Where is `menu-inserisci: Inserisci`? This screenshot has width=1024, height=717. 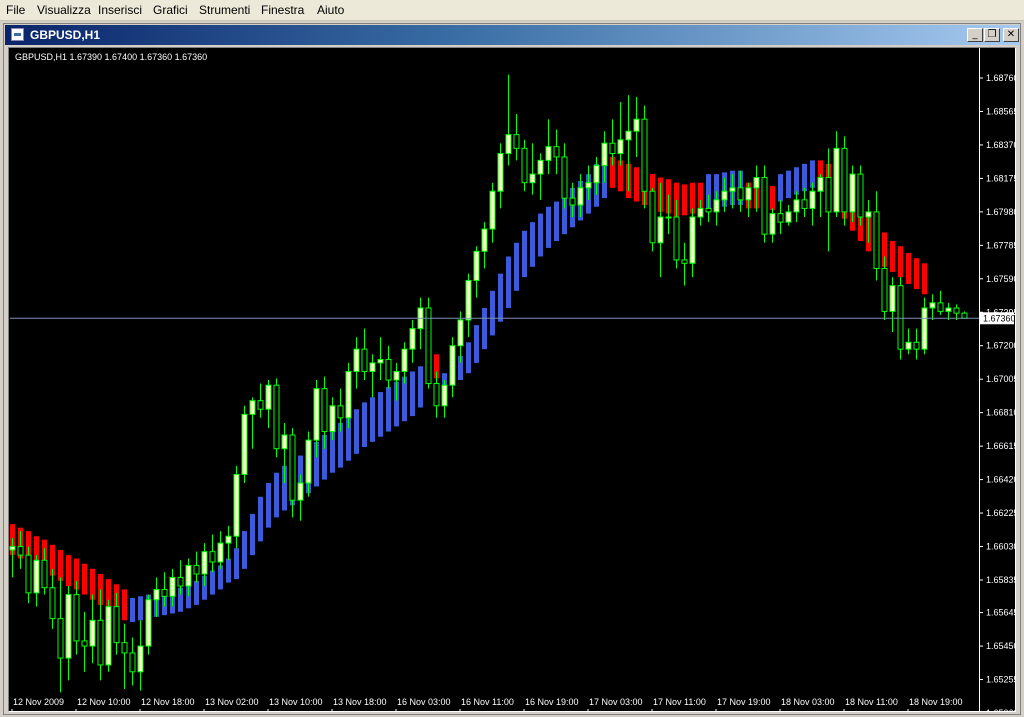
menu-inserisci: Inserisci is located at coordinates (120, 10).